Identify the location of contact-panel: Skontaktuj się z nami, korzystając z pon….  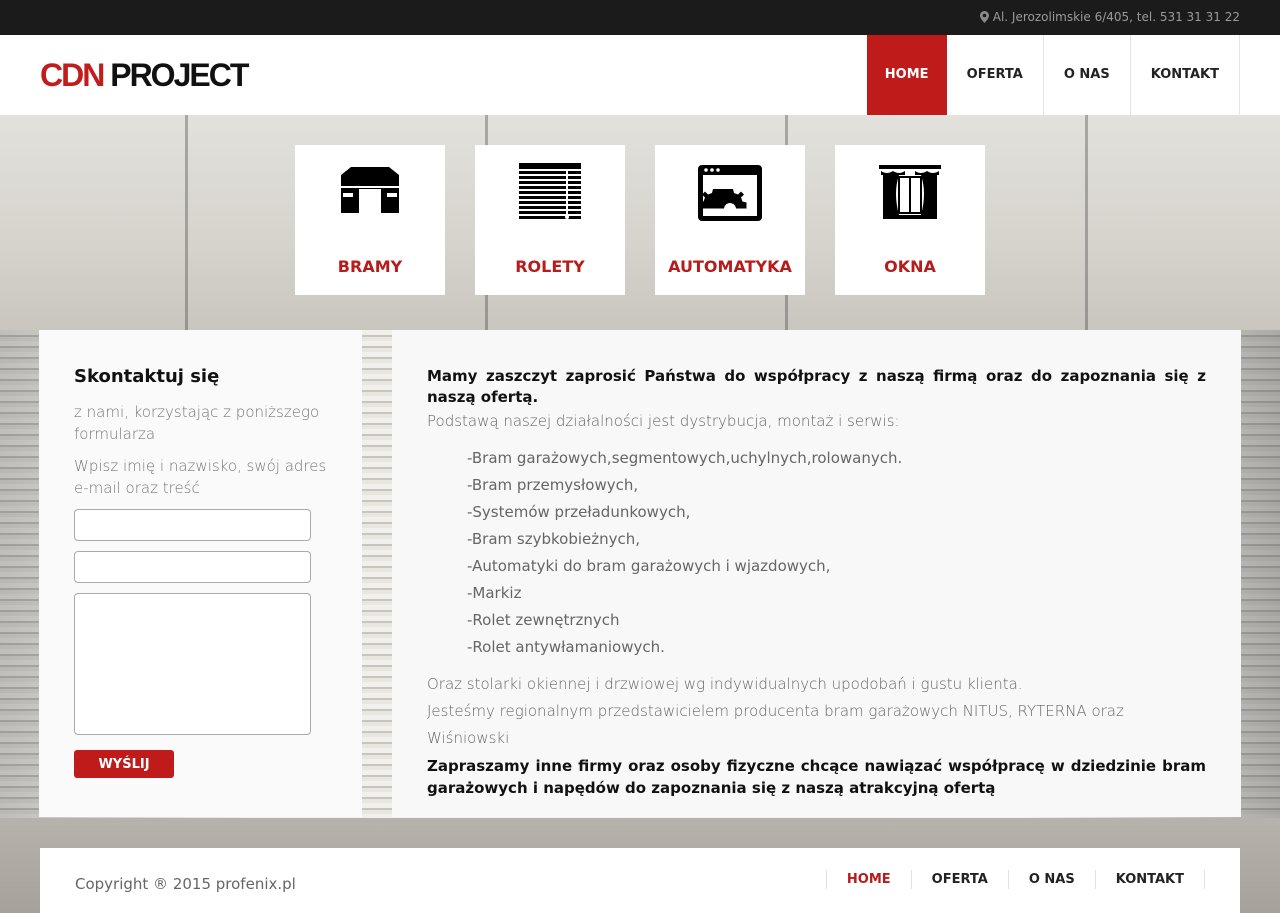
(200, 573).